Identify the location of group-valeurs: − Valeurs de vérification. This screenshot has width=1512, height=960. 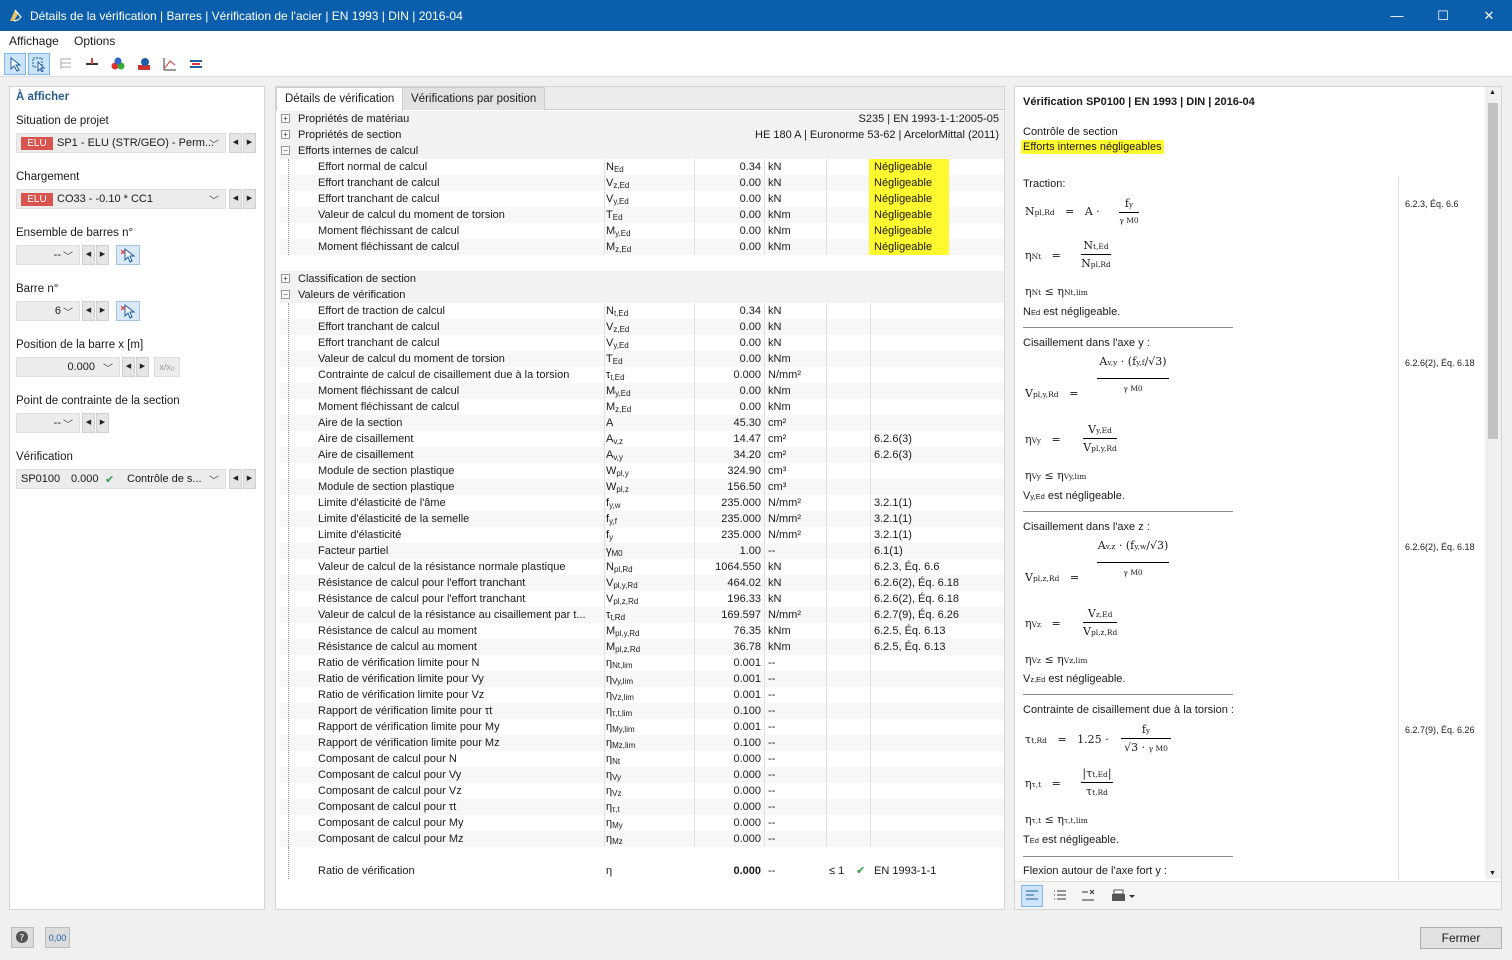
(642, 295).